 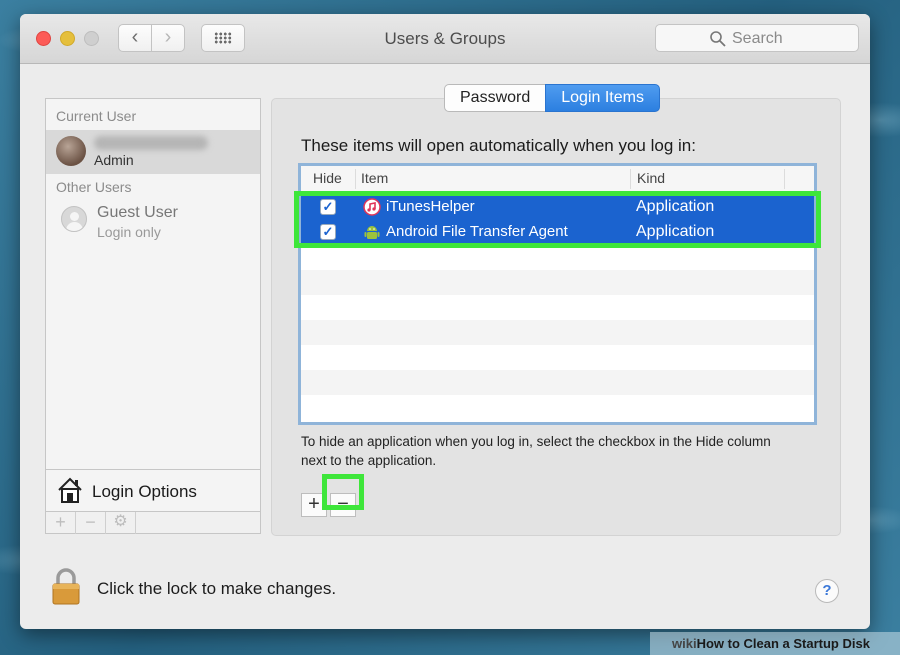 I want to click on guest-user-subtitle: Login only, so click(x=129, y=232).